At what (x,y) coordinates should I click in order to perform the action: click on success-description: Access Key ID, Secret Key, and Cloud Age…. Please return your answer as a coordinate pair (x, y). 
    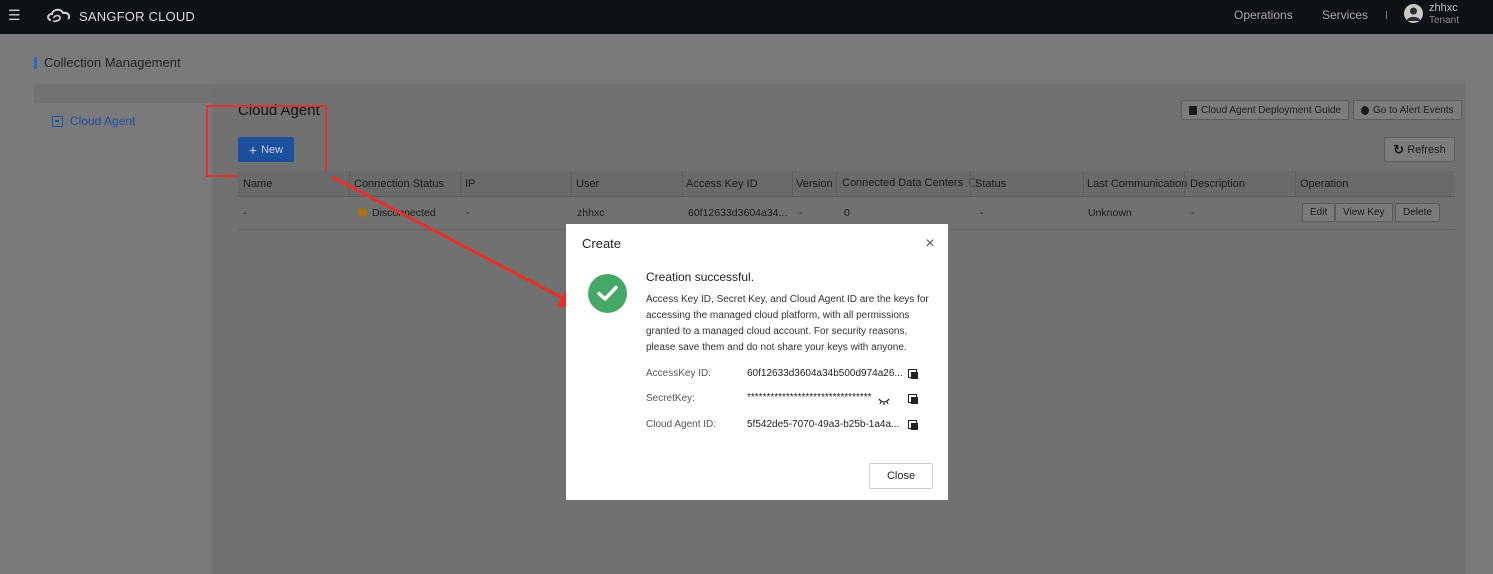
    Looking at the image, I should click on (787, 323).